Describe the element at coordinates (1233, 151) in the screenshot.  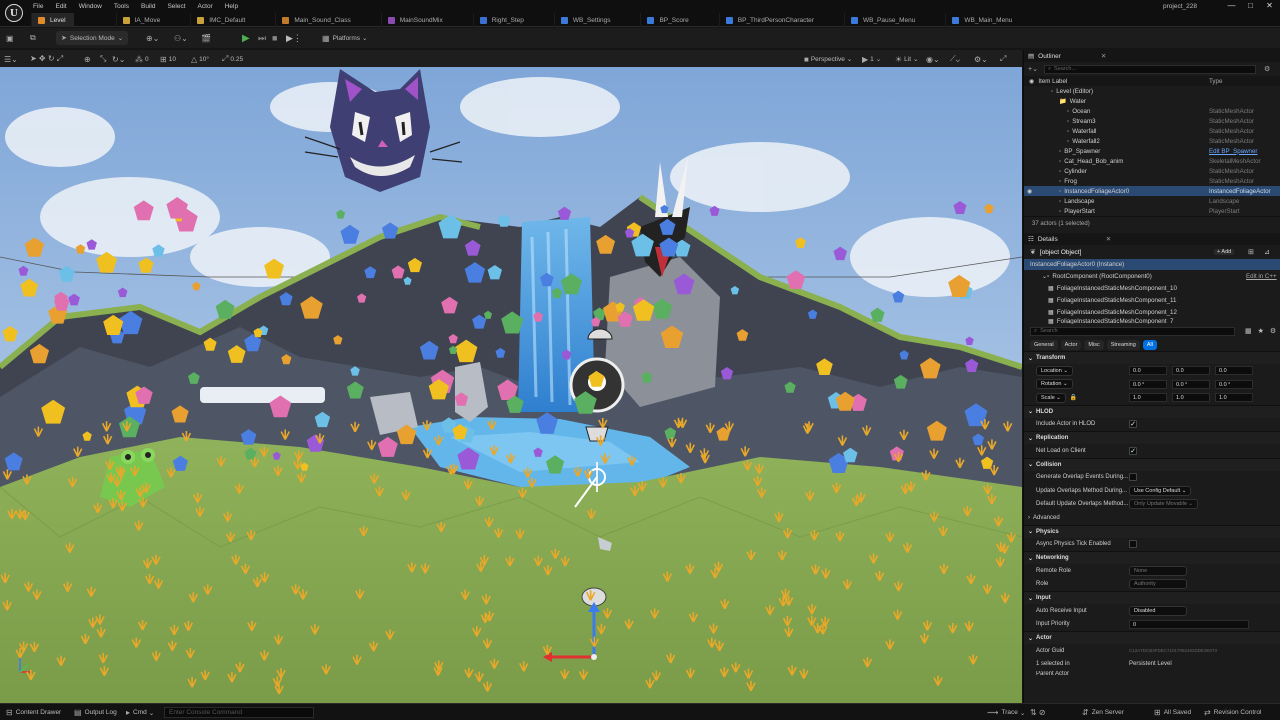
I see `outliner-item-type: Edit BP_Spawner` at that location.